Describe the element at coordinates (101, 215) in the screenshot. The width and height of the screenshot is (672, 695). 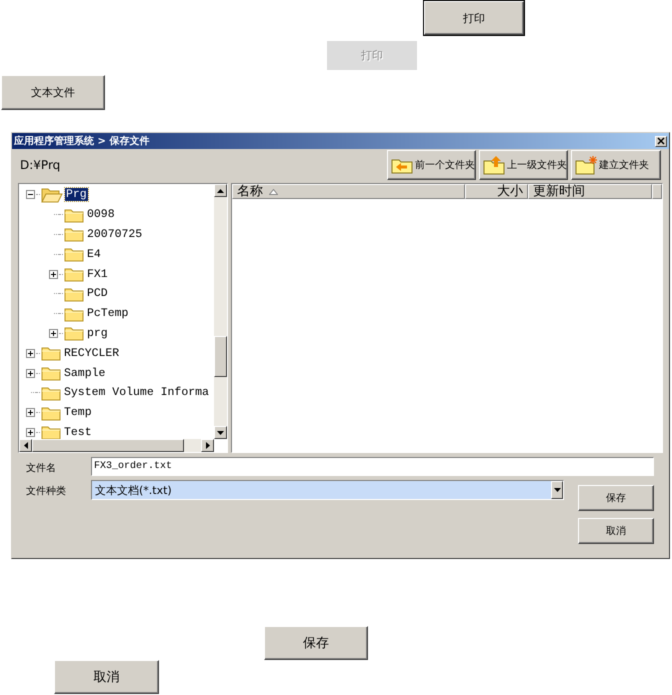
I see `tree-item: 0098` at that location.